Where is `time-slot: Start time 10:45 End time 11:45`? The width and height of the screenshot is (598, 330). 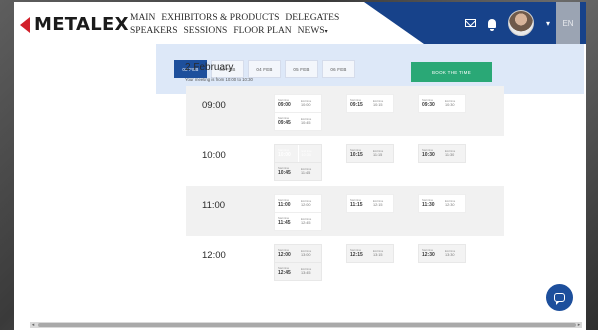
time-slot: Start time 10:45 End time 11:45 is located at coordinates (298, 171).